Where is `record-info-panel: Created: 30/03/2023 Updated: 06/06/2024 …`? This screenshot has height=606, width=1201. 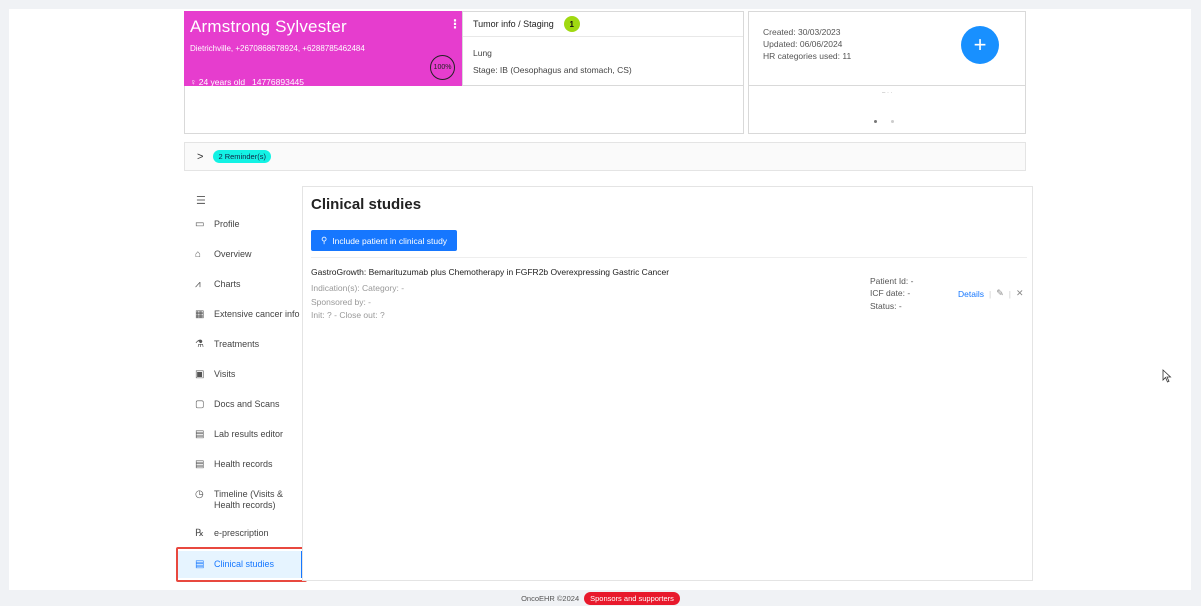 record-info-panel: Created: 30/03/2023 Updated: 06/06/2024 … is located at coordinates (887, 48).